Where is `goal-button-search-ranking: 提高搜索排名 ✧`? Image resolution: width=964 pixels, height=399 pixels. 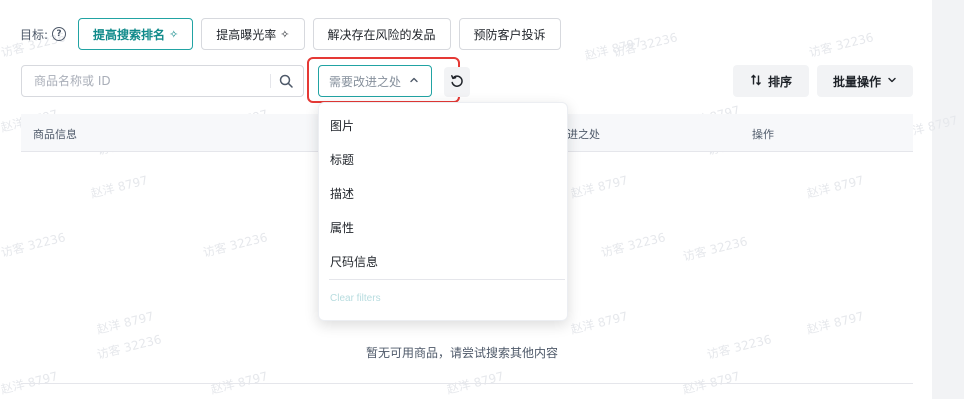
goal-button-search-ranking: 提高搜索排名 ✧ is located at coordinates (136, 34).